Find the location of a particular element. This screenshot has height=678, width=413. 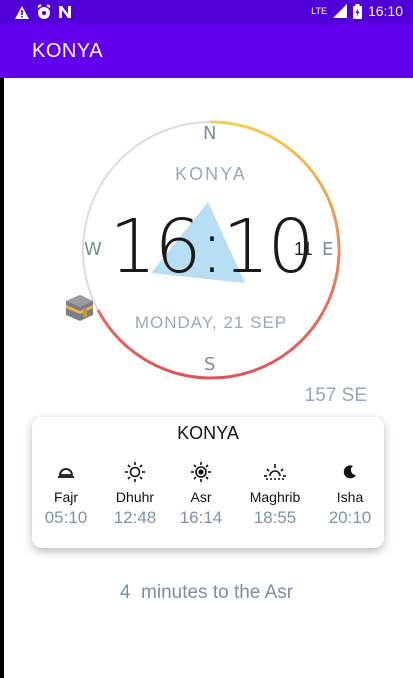

prayer-name: Maghrib is located at coordinates (275, 497).